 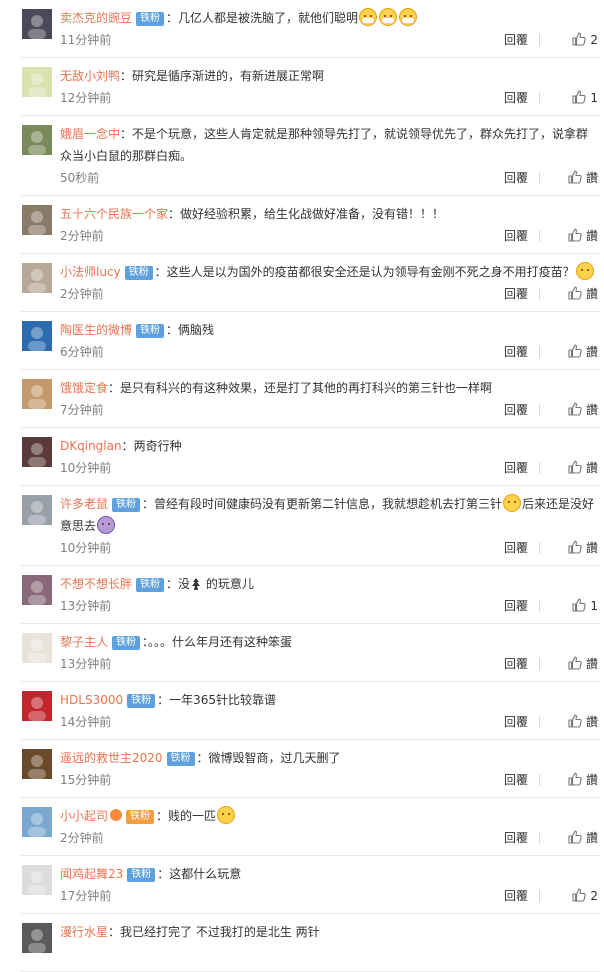 What do you see at coordinates (90, 76) in the screenshot?
I see `username-link: 无敌小刘鸭` at bounding box center [90, 76].